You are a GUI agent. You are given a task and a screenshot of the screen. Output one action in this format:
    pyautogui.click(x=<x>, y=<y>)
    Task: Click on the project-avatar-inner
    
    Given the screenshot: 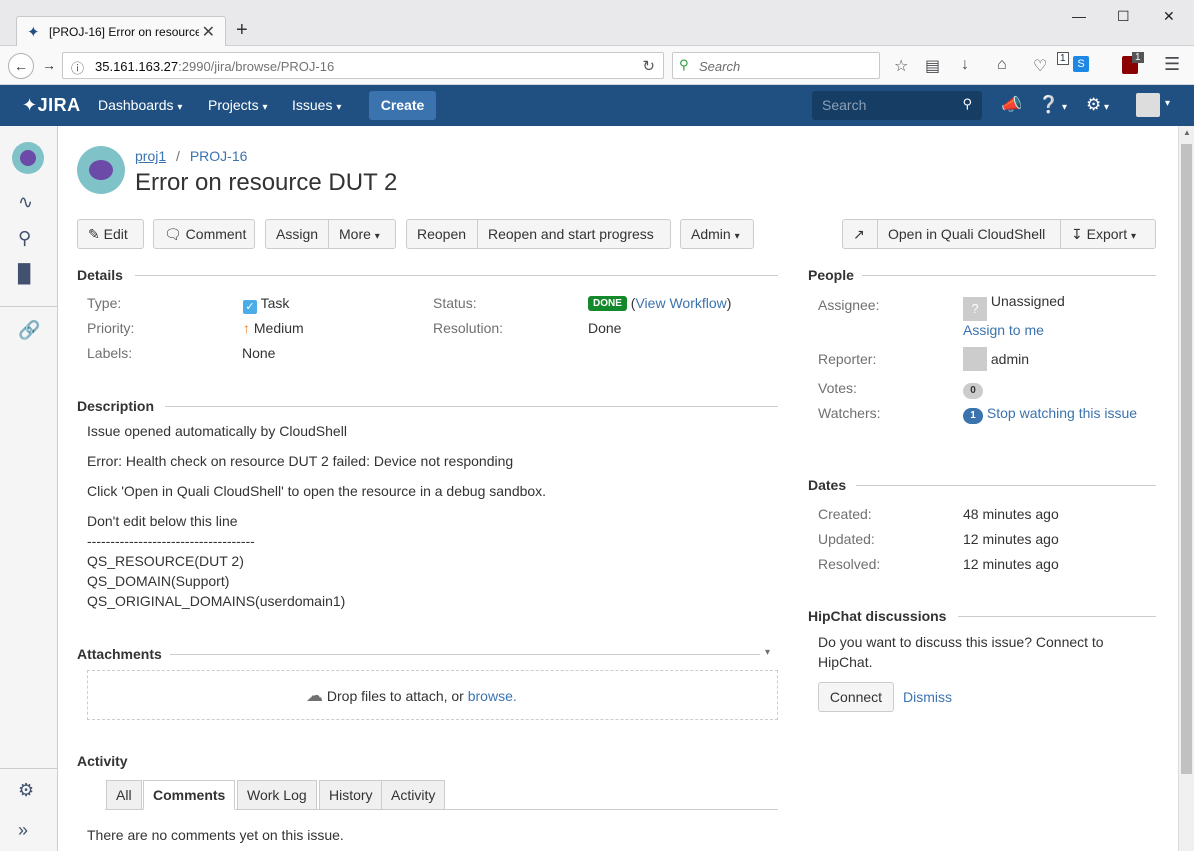 What is the action you would take?
    pyautogui.click(x=28, y=158)
    